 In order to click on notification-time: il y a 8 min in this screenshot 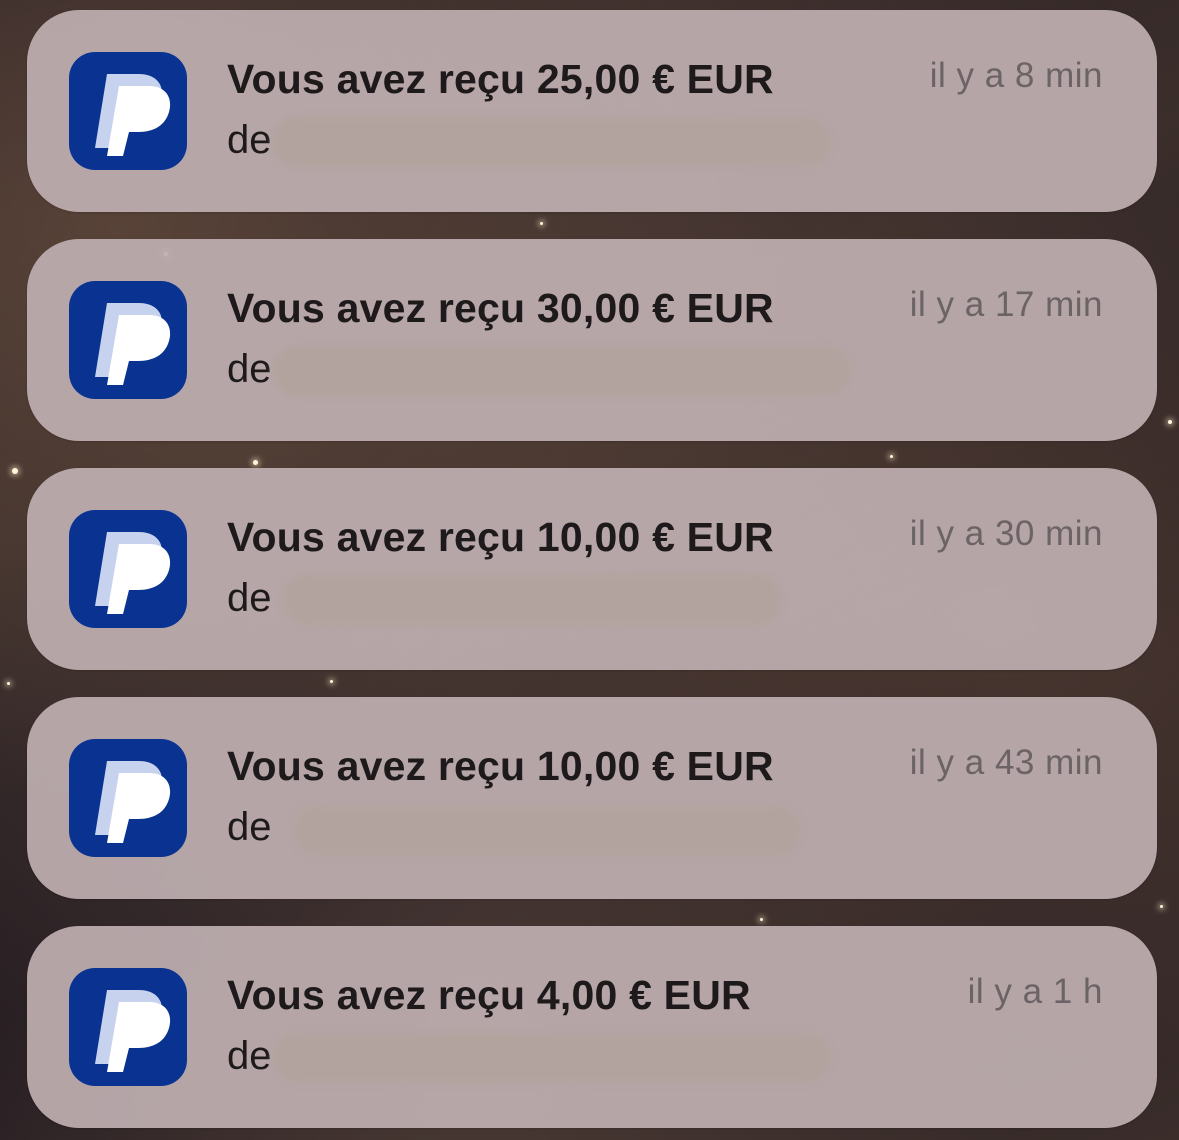, I will do `click(1016, 75)`.